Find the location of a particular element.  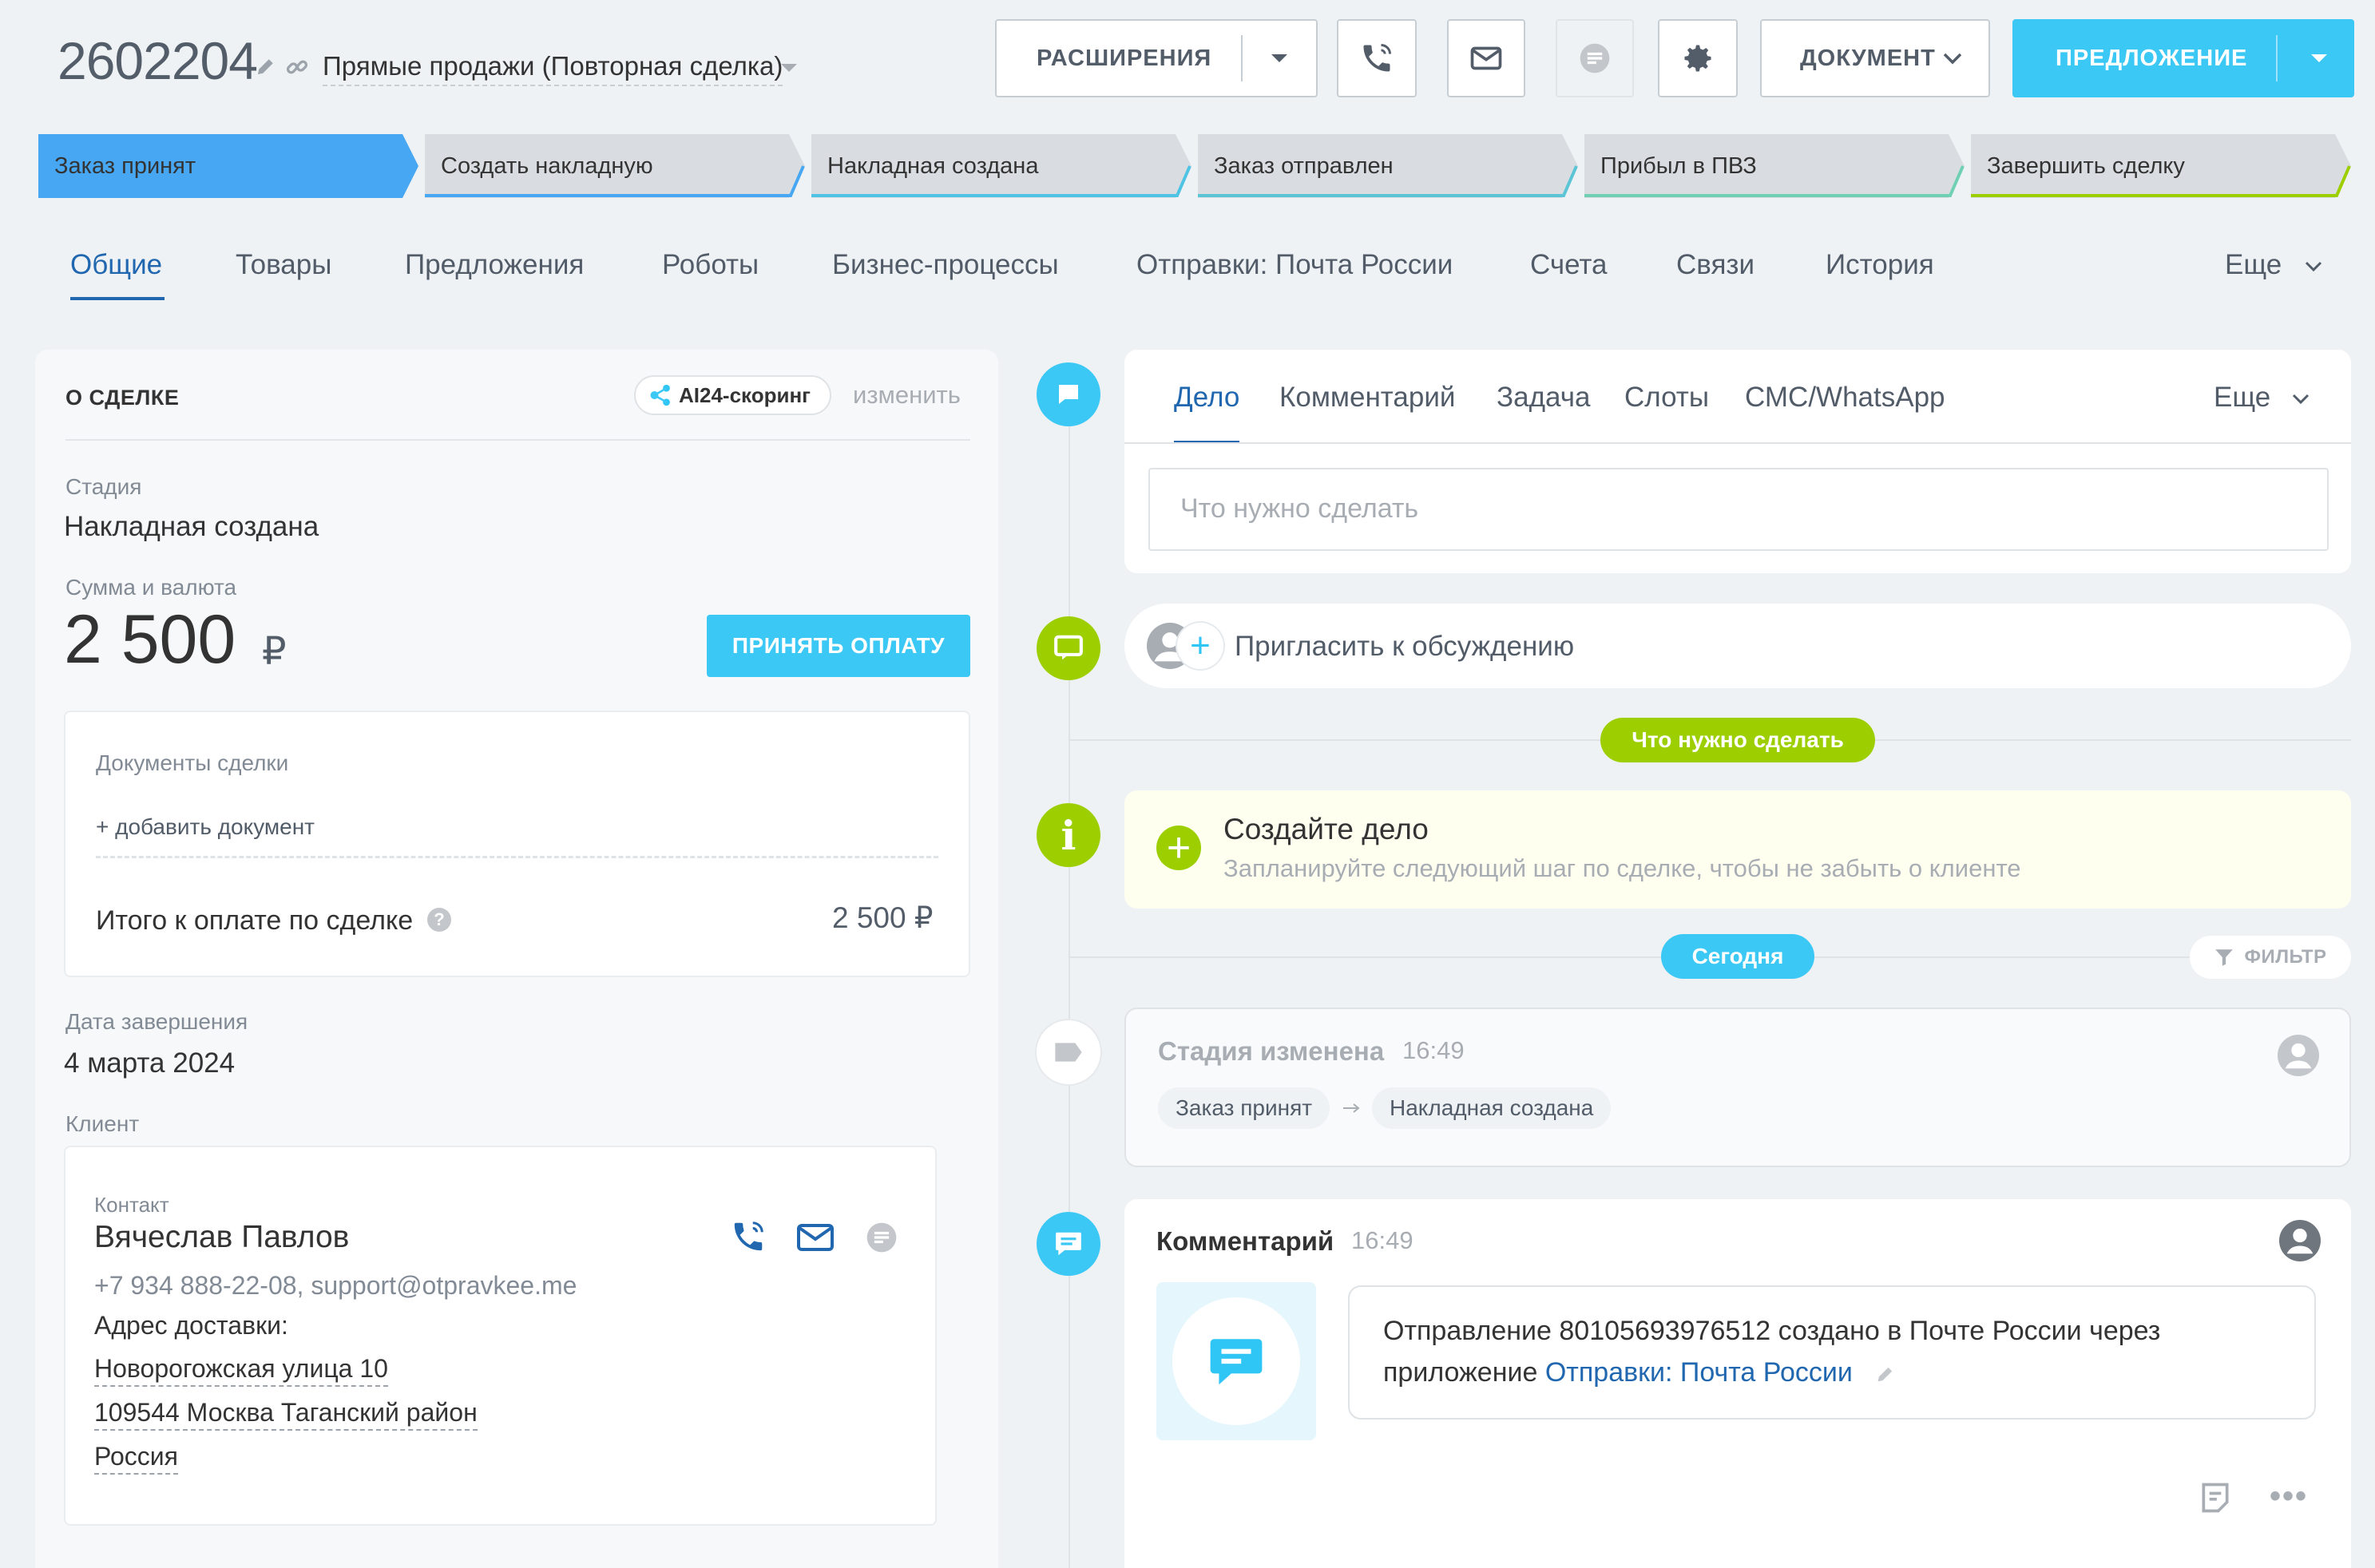

stage-label: Заказ отправлен is located at coordinates (1304, 165).